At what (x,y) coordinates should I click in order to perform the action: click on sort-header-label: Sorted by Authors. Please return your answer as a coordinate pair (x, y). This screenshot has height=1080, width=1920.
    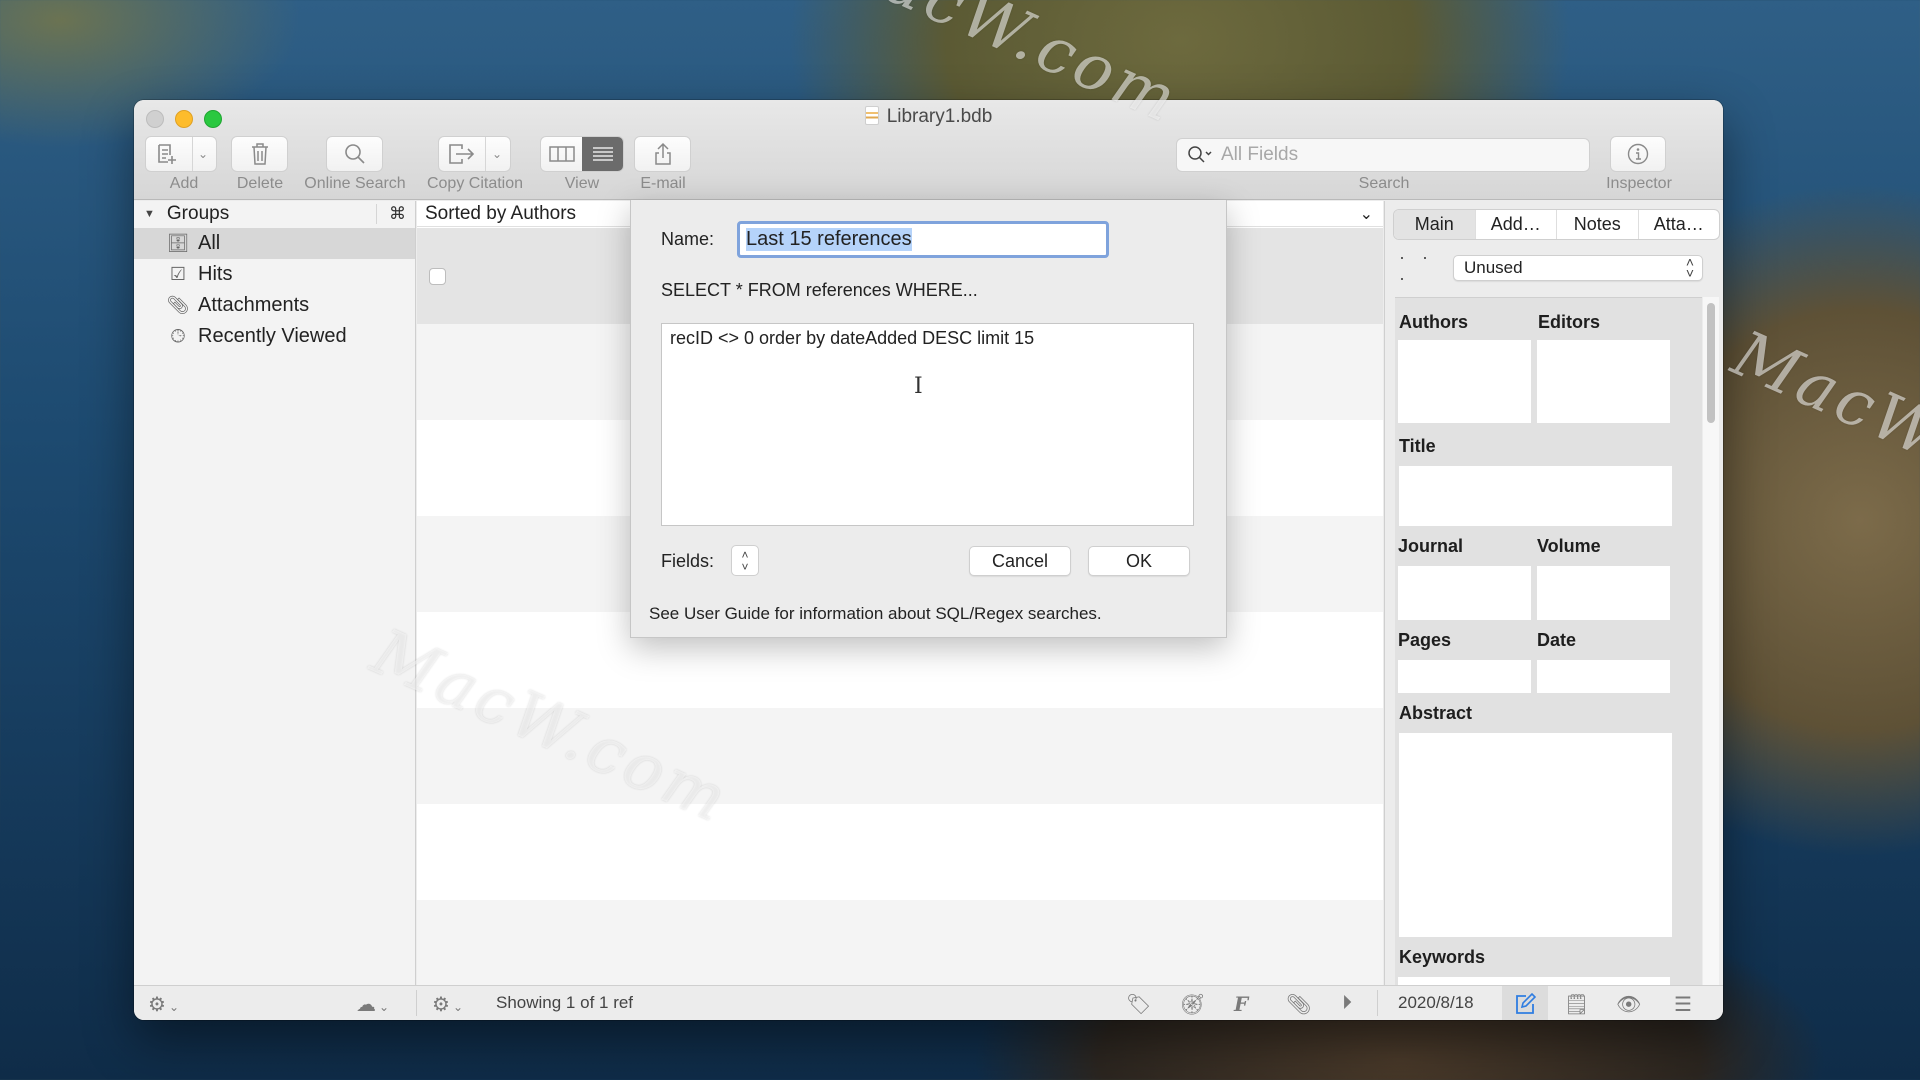
    Looking at the image, I should click on (501, 213).